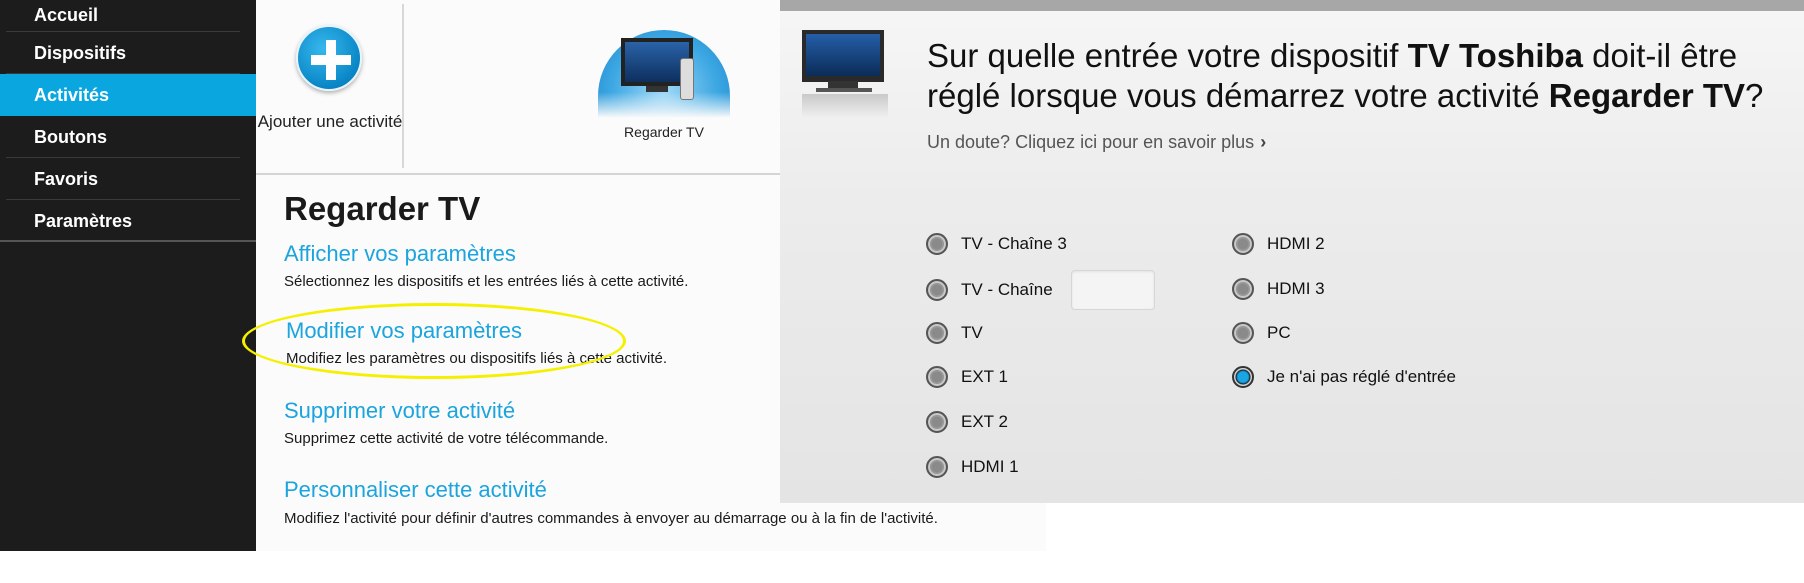  What do you see at coordinates (128, 137) in the screenshot?
I see `sidebar-item-boutons: Boutons` at bounding box center [128, 137].